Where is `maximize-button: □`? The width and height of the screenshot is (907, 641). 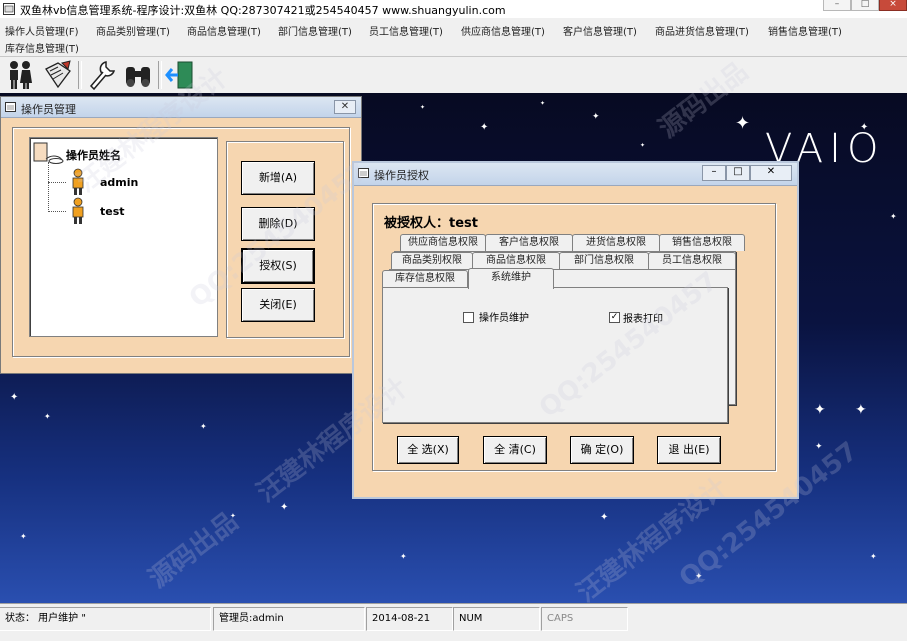
maximize-button: □ is located at coordinates (865, 5).